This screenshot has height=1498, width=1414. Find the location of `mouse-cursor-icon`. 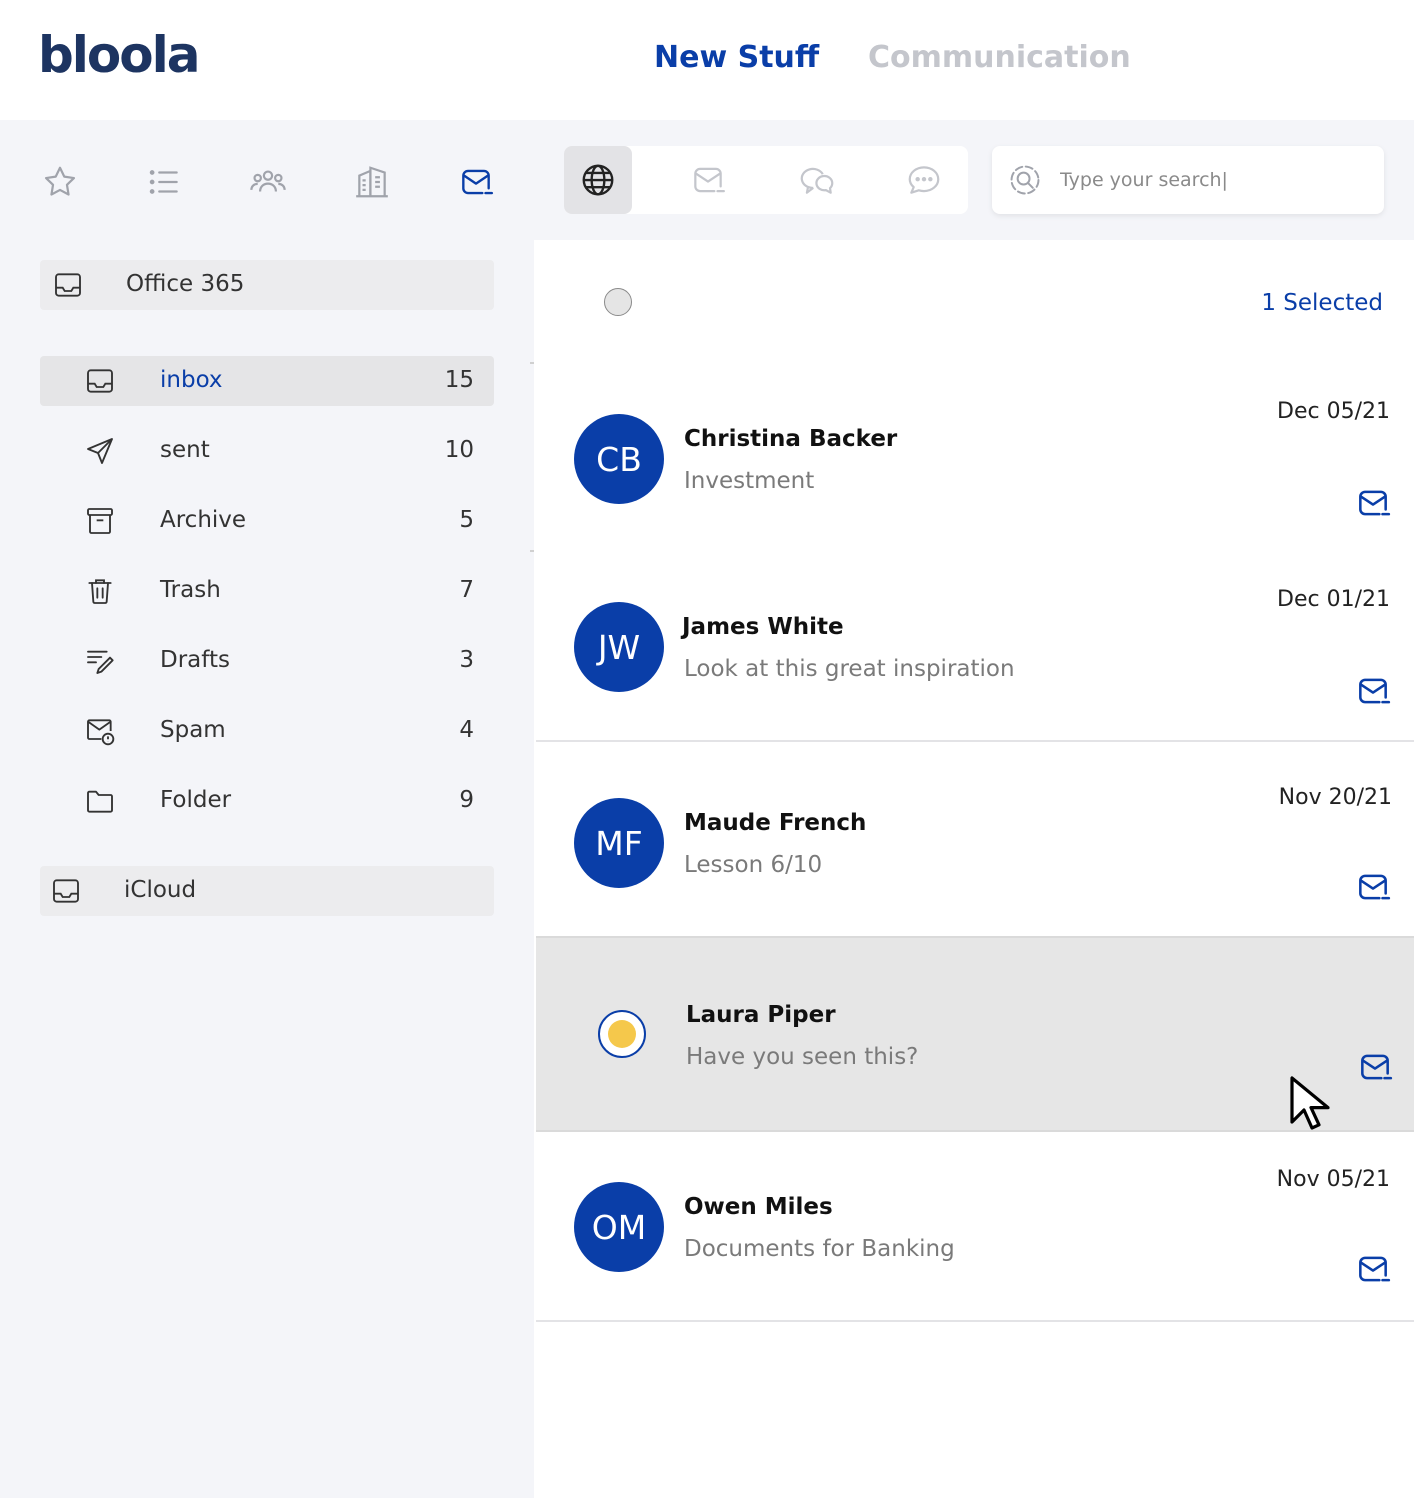

mouse-cursor-icon is located at coordinates (1310, 1103).